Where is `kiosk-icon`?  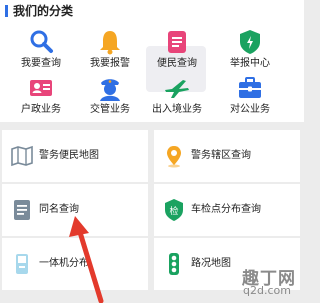
kiosk-icon is located at coordinates (22, 264).